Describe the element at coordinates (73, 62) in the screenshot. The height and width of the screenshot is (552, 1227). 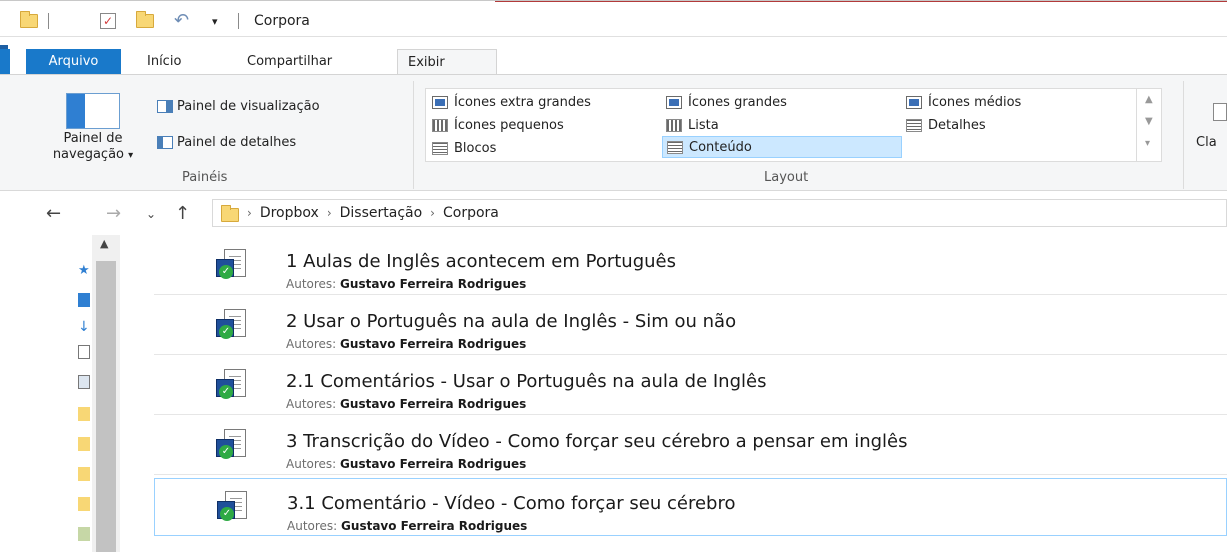
I see `tab-arquivo: Arquivo` at that location.